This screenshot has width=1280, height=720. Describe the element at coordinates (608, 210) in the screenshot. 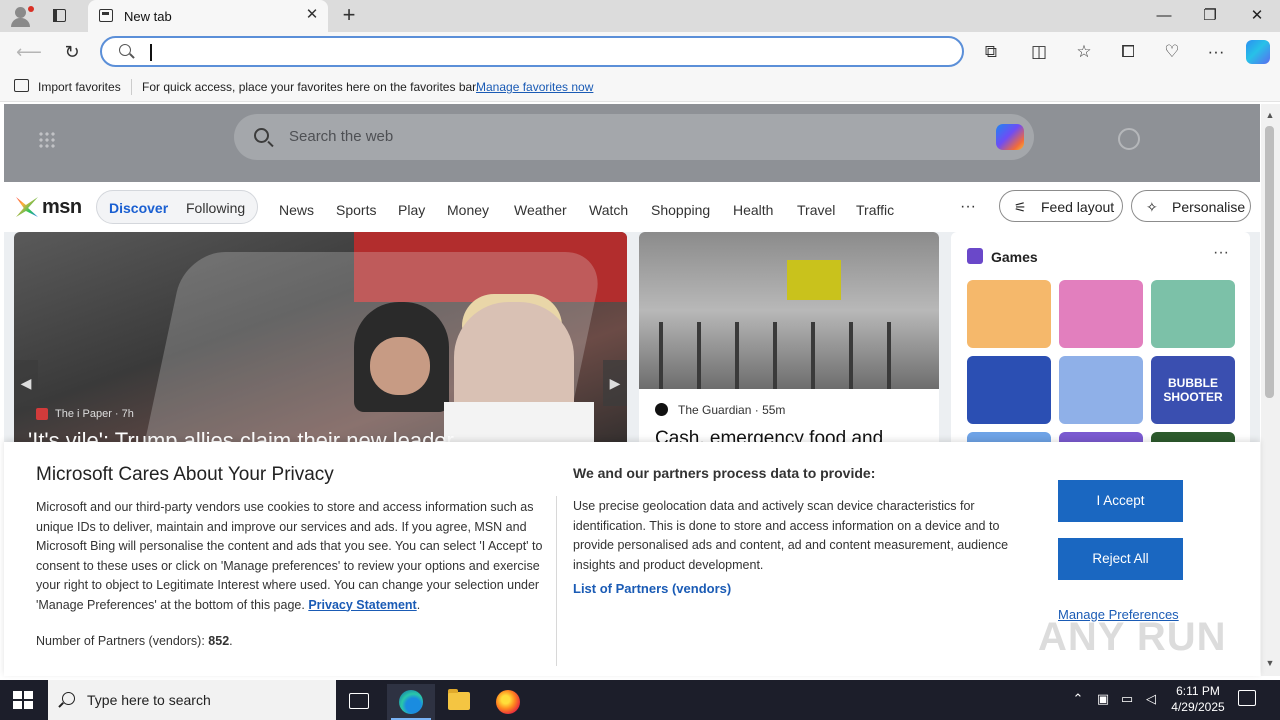

I see `nav-watch: Watch` at that location.